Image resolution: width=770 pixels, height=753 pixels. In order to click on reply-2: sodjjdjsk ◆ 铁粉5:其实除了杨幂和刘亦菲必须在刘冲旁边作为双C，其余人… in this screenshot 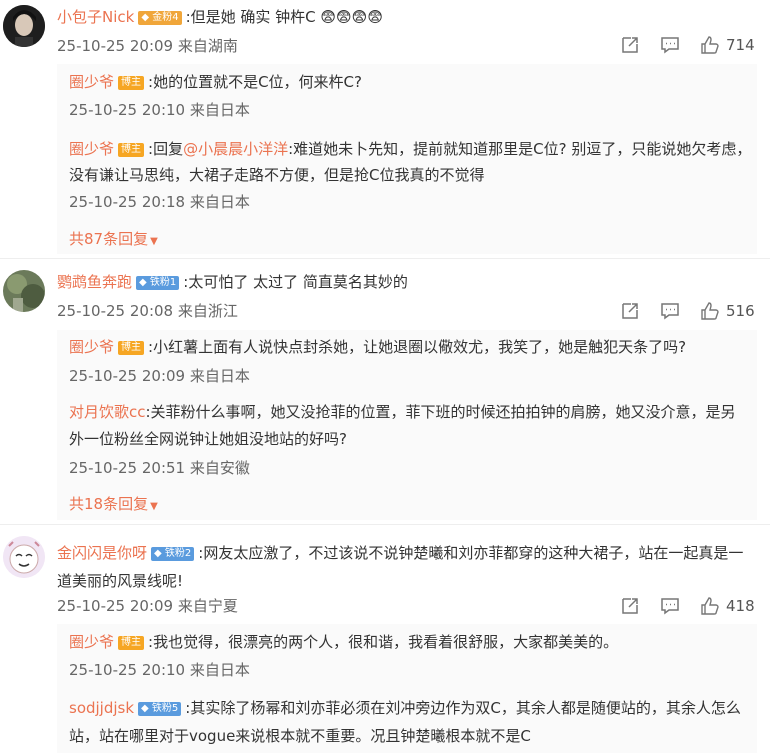, I will do `click(411, 722)`.